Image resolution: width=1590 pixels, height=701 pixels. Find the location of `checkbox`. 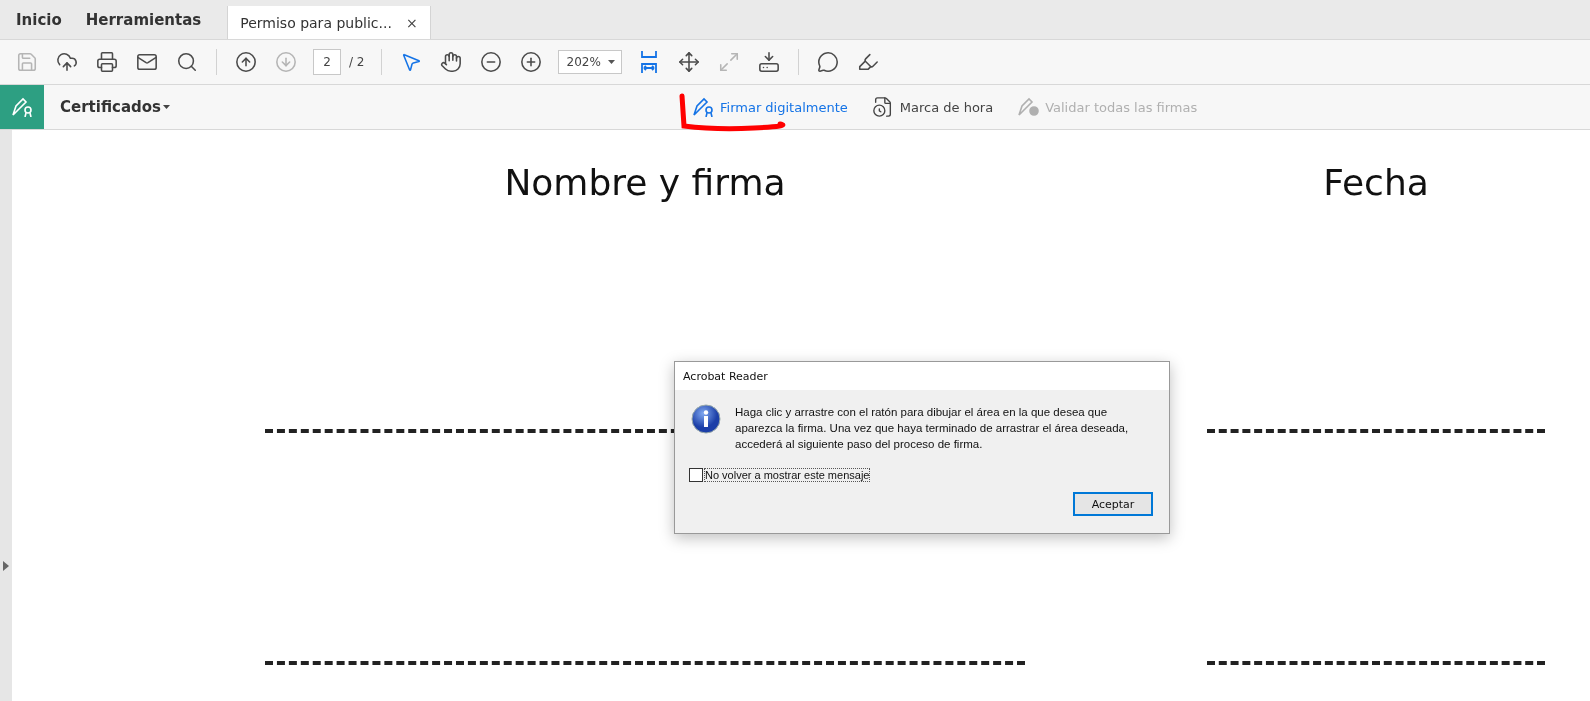

checkbox is located at coordinates (696, 475).